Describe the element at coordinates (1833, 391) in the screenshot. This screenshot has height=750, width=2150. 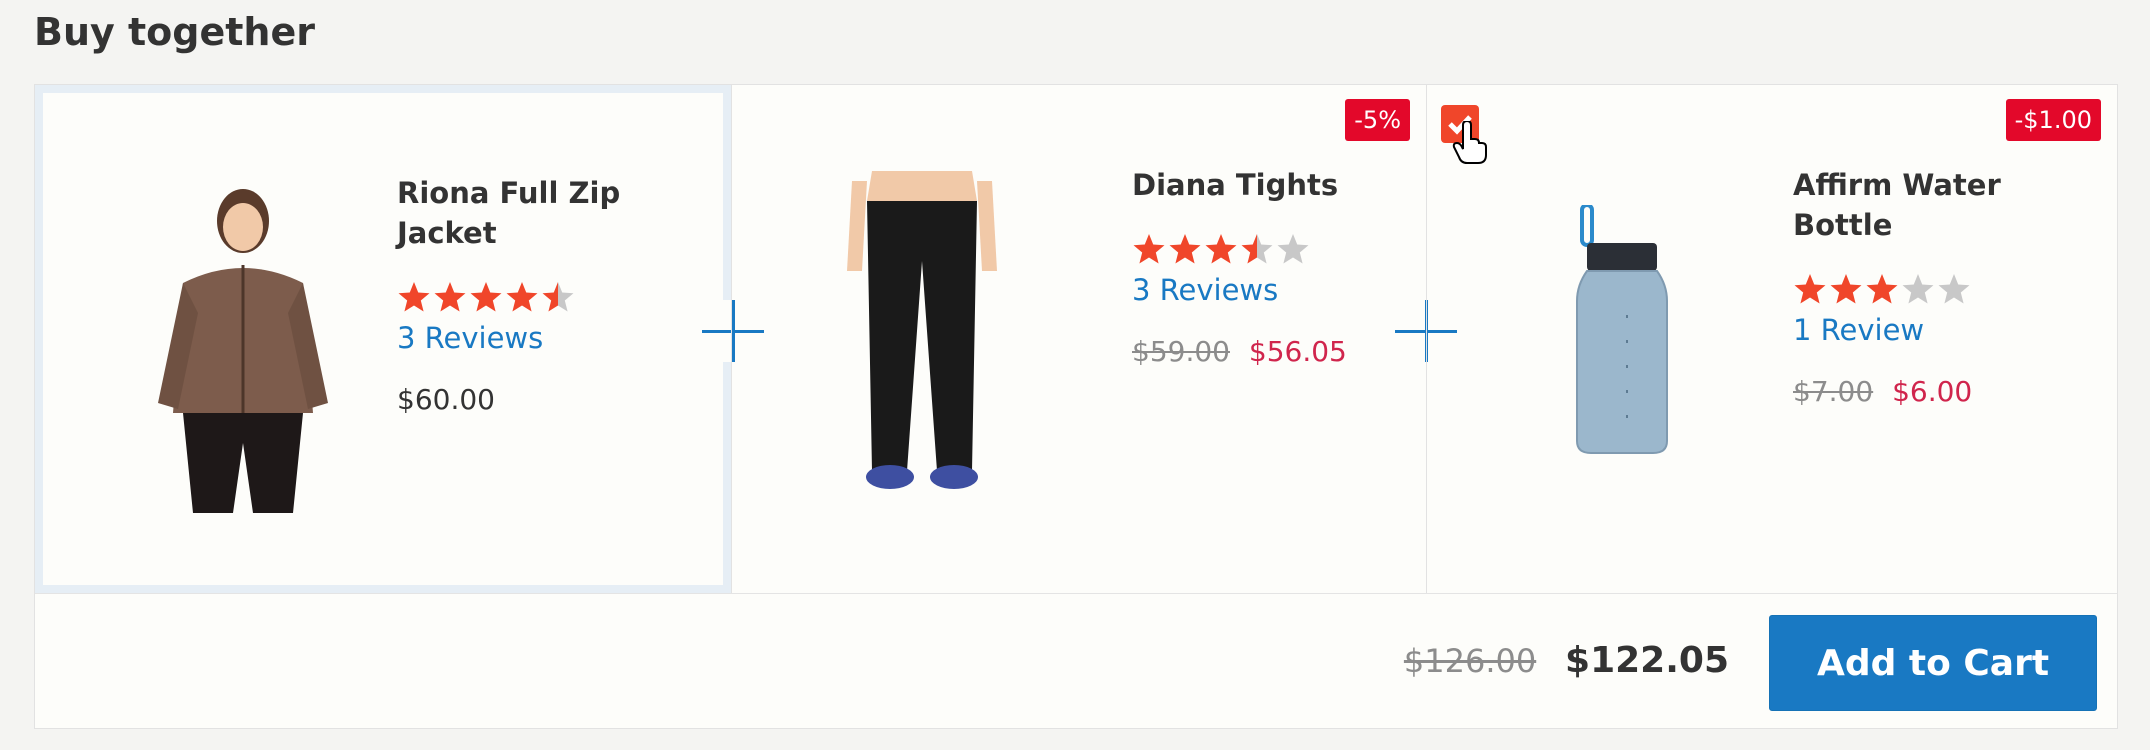
I see `old-price: $7.00` at that location.